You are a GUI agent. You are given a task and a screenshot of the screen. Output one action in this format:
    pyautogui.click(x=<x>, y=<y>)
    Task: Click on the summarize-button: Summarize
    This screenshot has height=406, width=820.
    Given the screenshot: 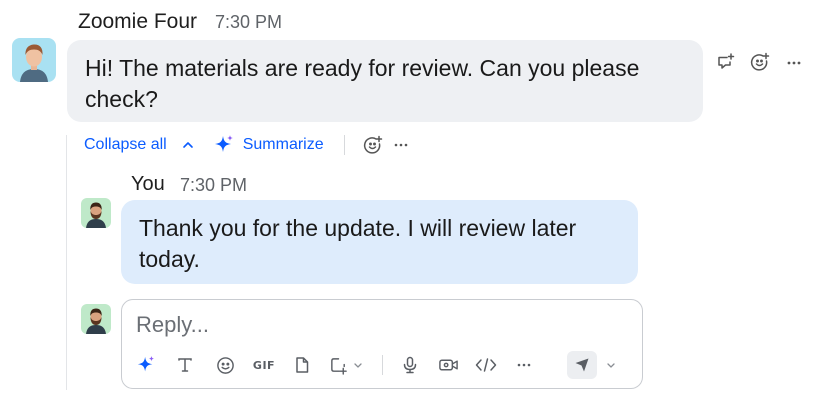 What is the action you would take?
    pyautogui.click(x=268, y=145)
    